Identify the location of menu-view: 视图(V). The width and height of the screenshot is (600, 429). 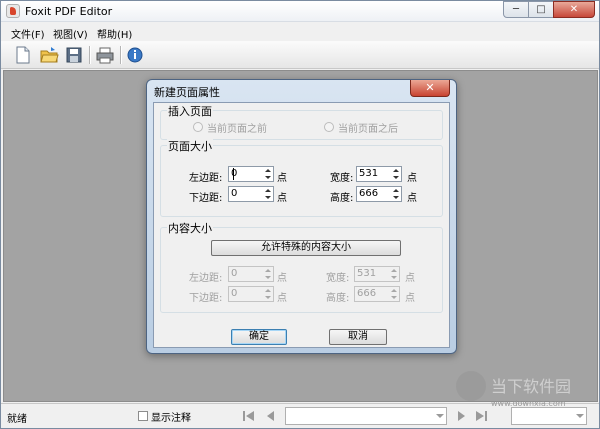
(70, 33).